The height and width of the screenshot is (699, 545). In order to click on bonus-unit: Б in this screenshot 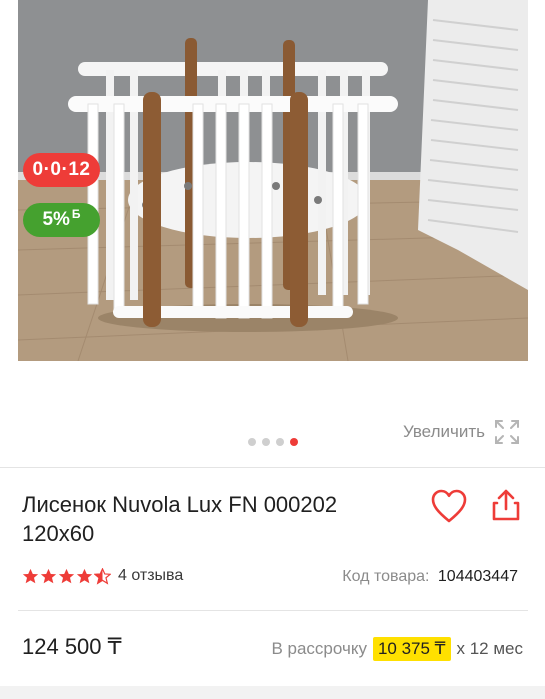, I will do `click(76, 214)`.